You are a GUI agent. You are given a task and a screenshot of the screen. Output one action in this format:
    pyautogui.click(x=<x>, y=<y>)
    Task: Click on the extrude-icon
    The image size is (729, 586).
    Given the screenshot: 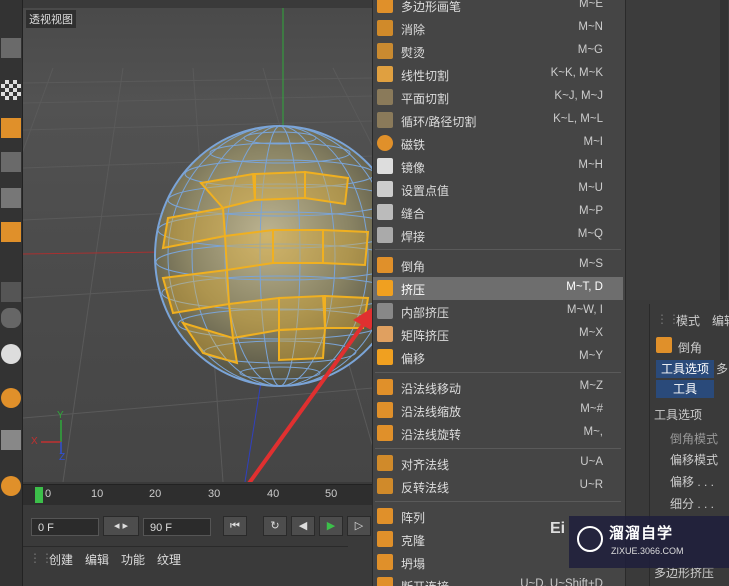 What is the action you would take?
    pyautogui.click(x=385, y=288)
    